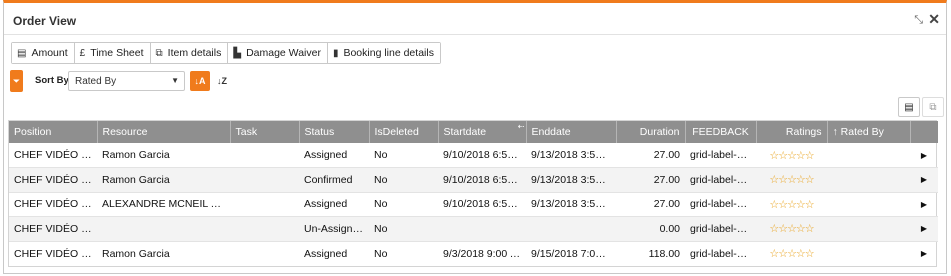  I want to click on column-header-task: Task, so click(265, 132).